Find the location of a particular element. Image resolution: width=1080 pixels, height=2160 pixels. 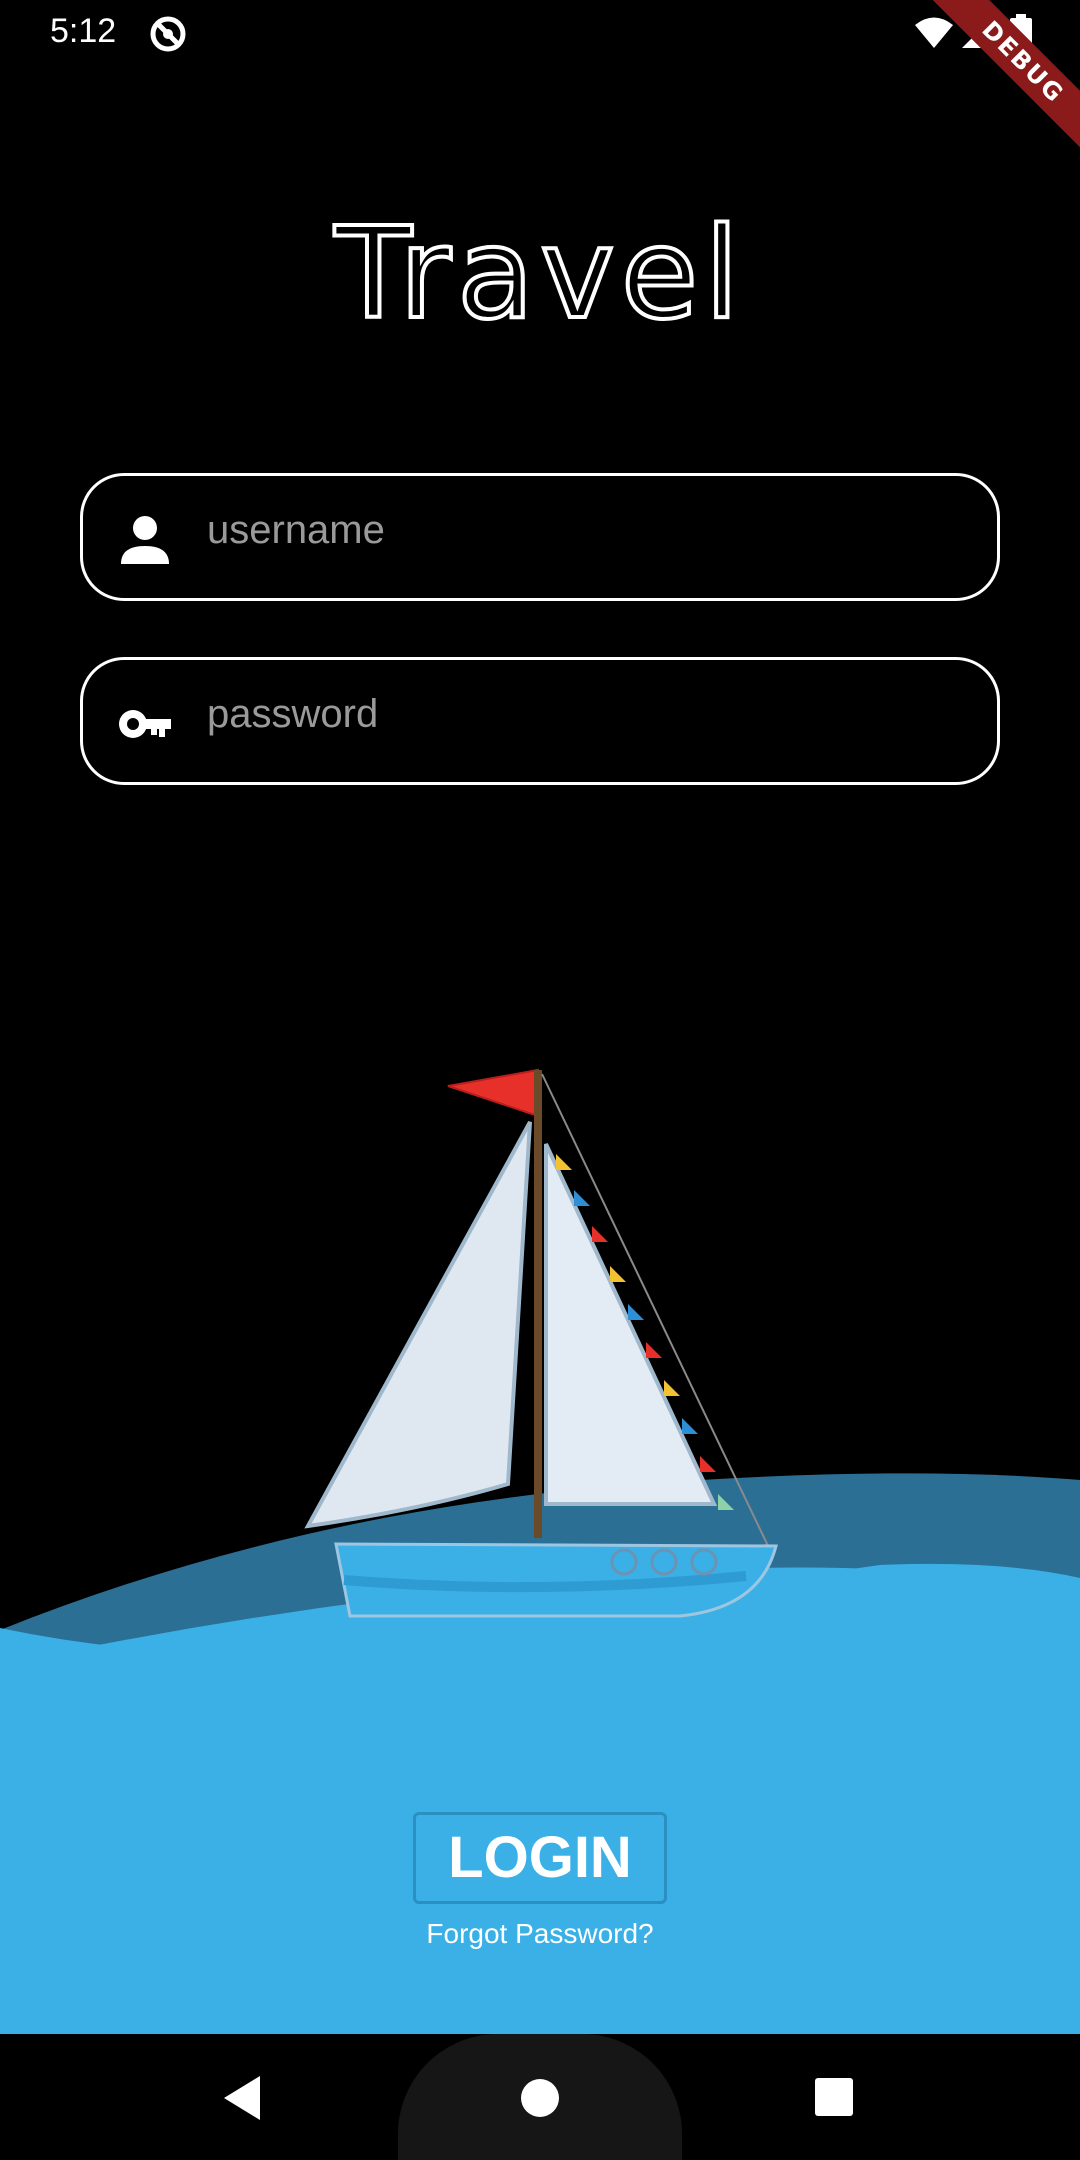

app-title: Travel is located at coordinates (539, 273).